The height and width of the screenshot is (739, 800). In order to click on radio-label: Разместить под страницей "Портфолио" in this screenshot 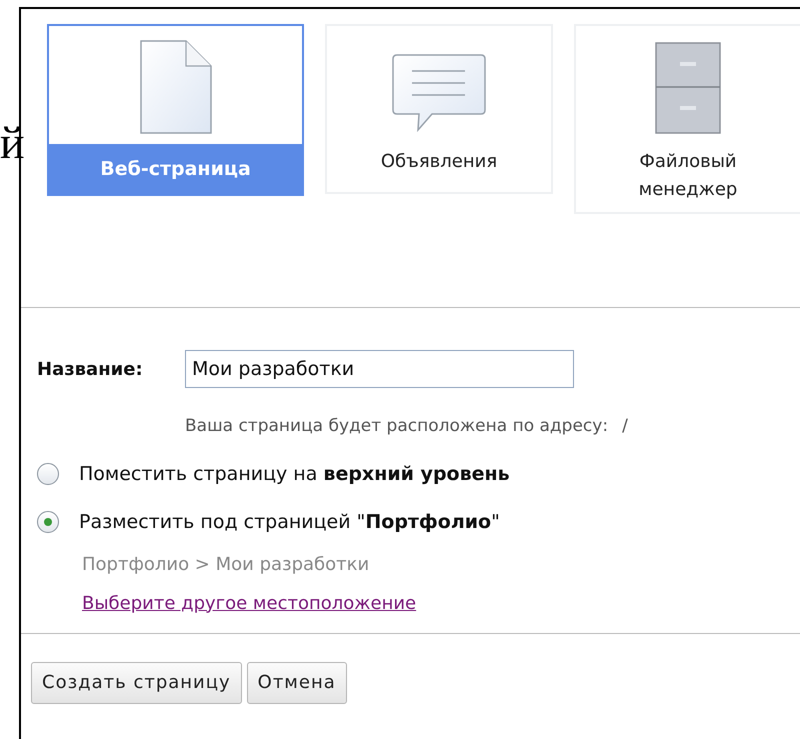, I will do `click(289, 522)`.